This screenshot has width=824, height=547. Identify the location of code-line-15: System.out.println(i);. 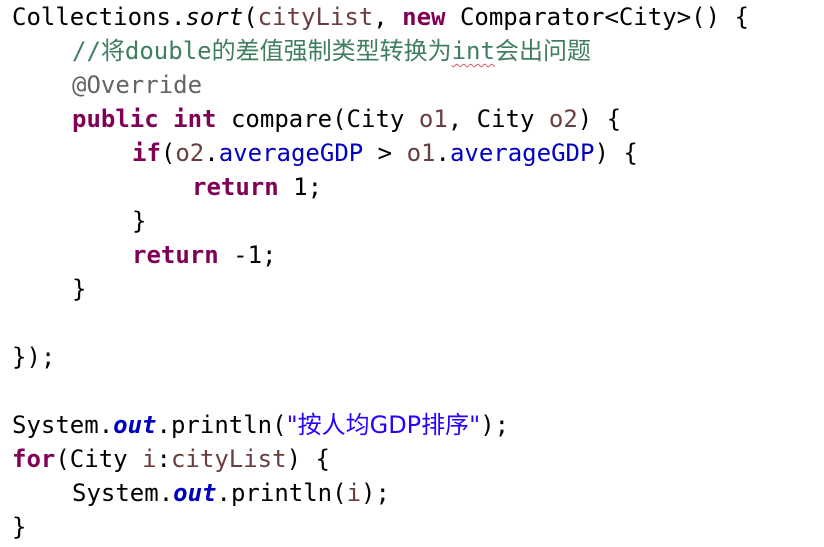
(231, 493).